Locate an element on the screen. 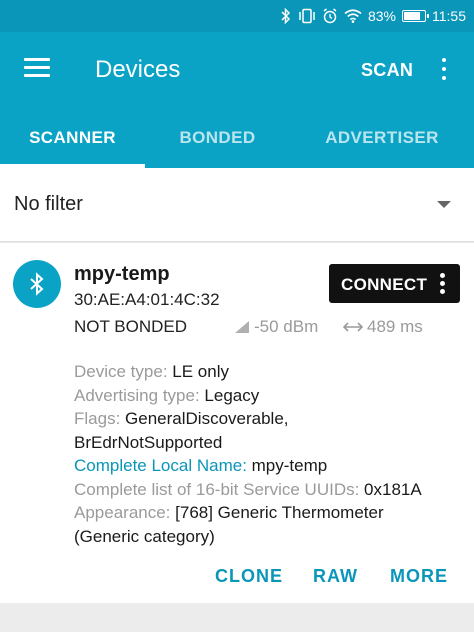 The height and width of the screenshot is (632, 474). bluetooth-device-icon is located at coordinates (37, 284).